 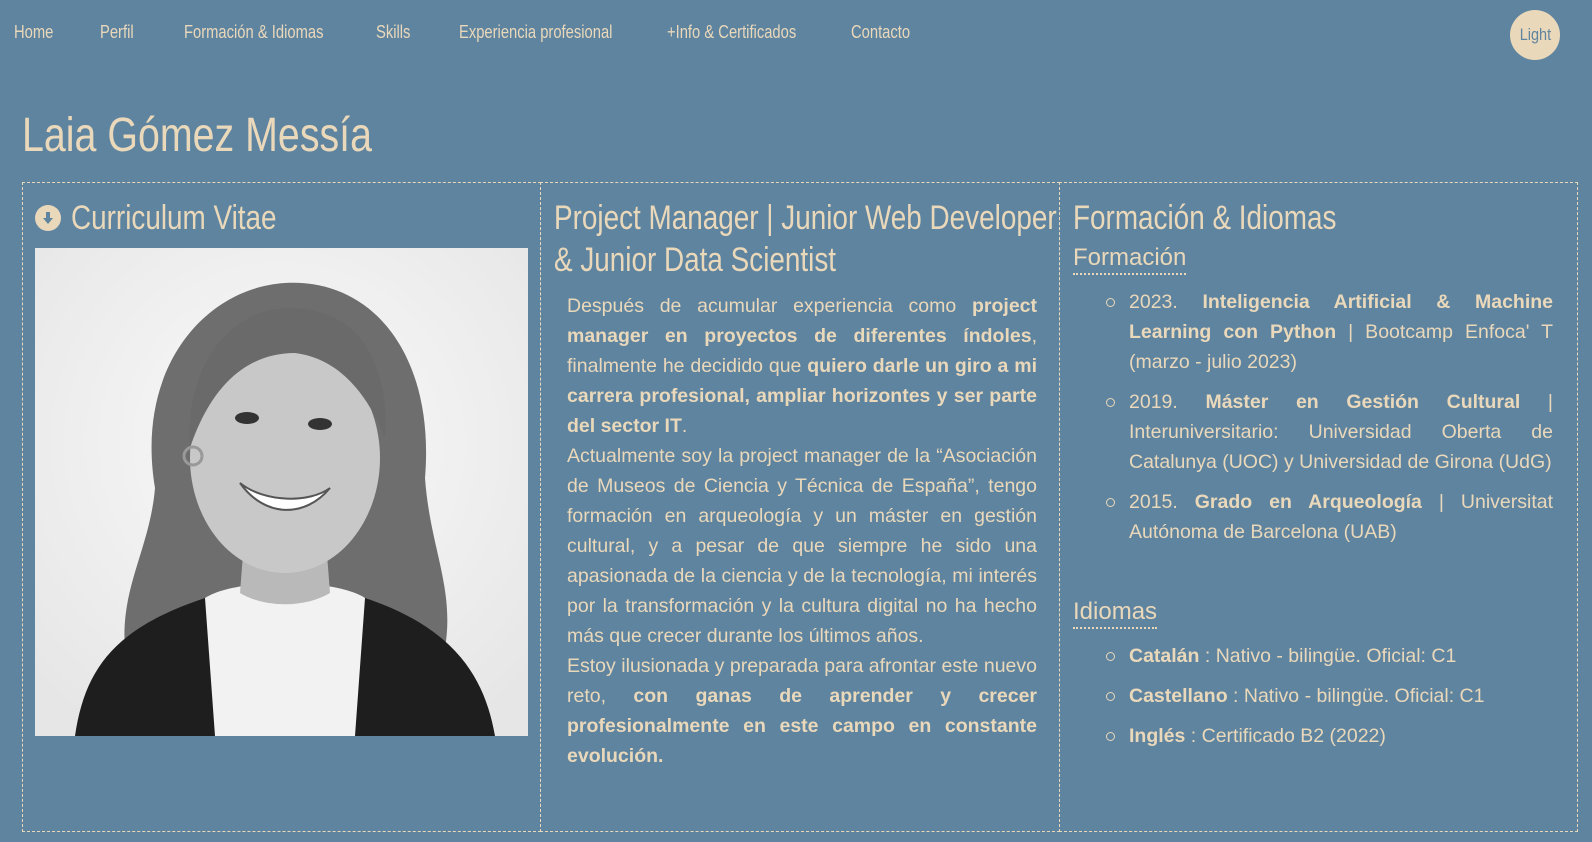 What do you see at coordinates (880, 32) in the screenshot?
I see `nav-contacto: Contacto` at bounding box center [880, 32].